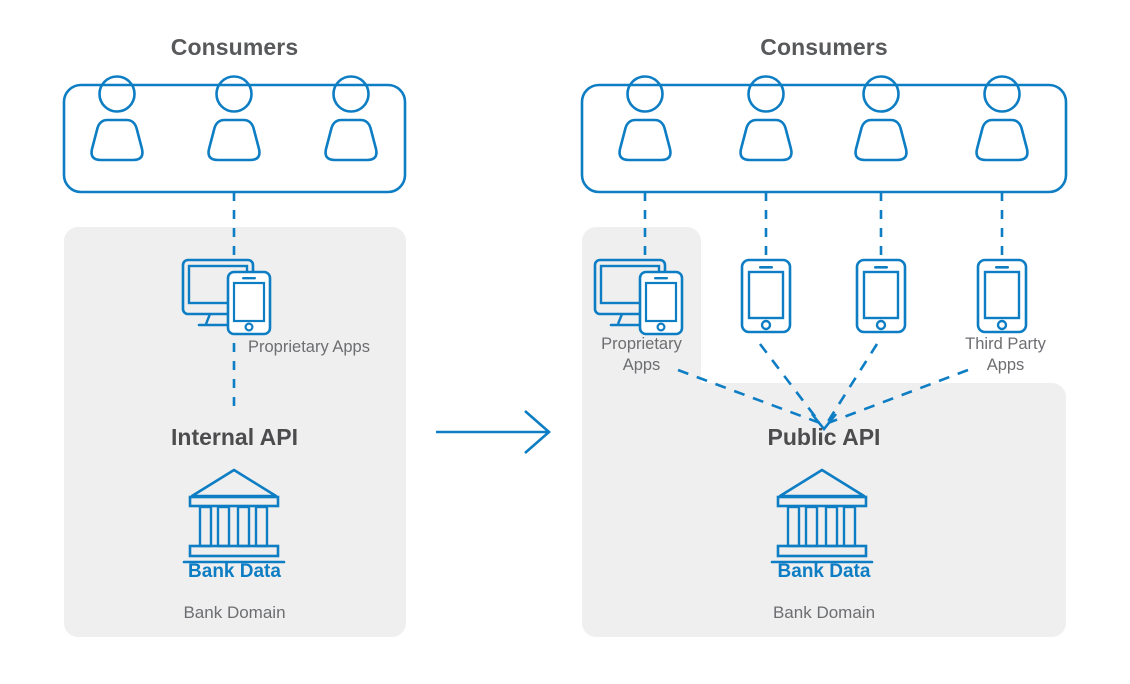  Describe the element at coordinates (824, 437) in the screenshot. I see `public-api-label: Public API` at that location.